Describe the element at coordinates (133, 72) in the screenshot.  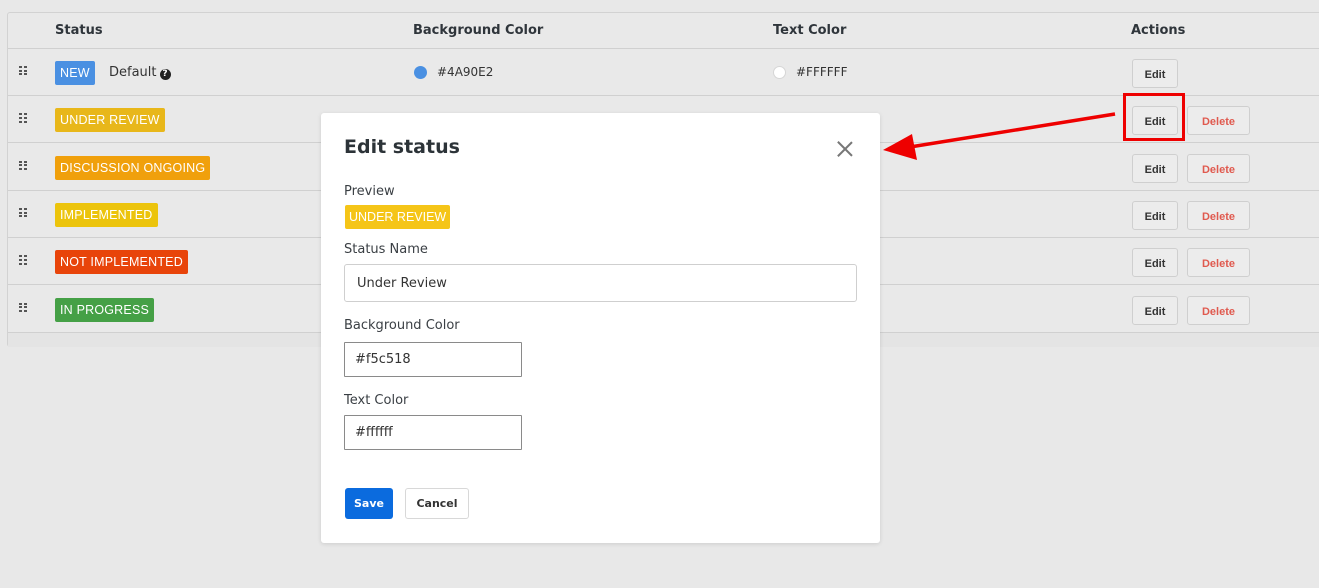
I see `default-text: Default` at that location.